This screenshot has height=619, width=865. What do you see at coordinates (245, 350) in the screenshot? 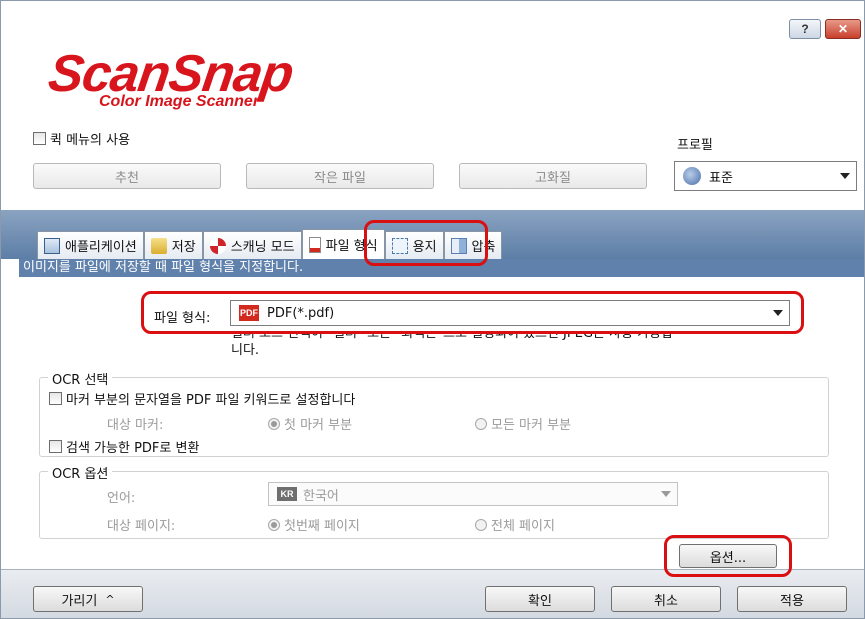
I see `note-line-end: 니다.` at bounding box center [245, 350].